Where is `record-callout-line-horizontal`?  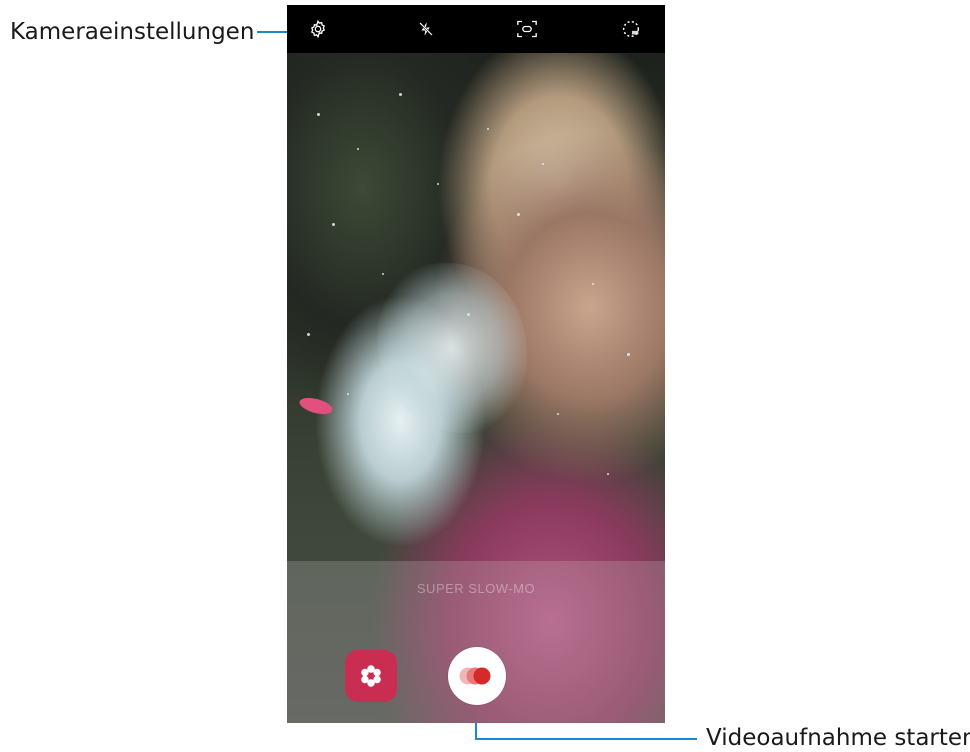 record-callout-line-horizontal is located at coordinates (586, 739).